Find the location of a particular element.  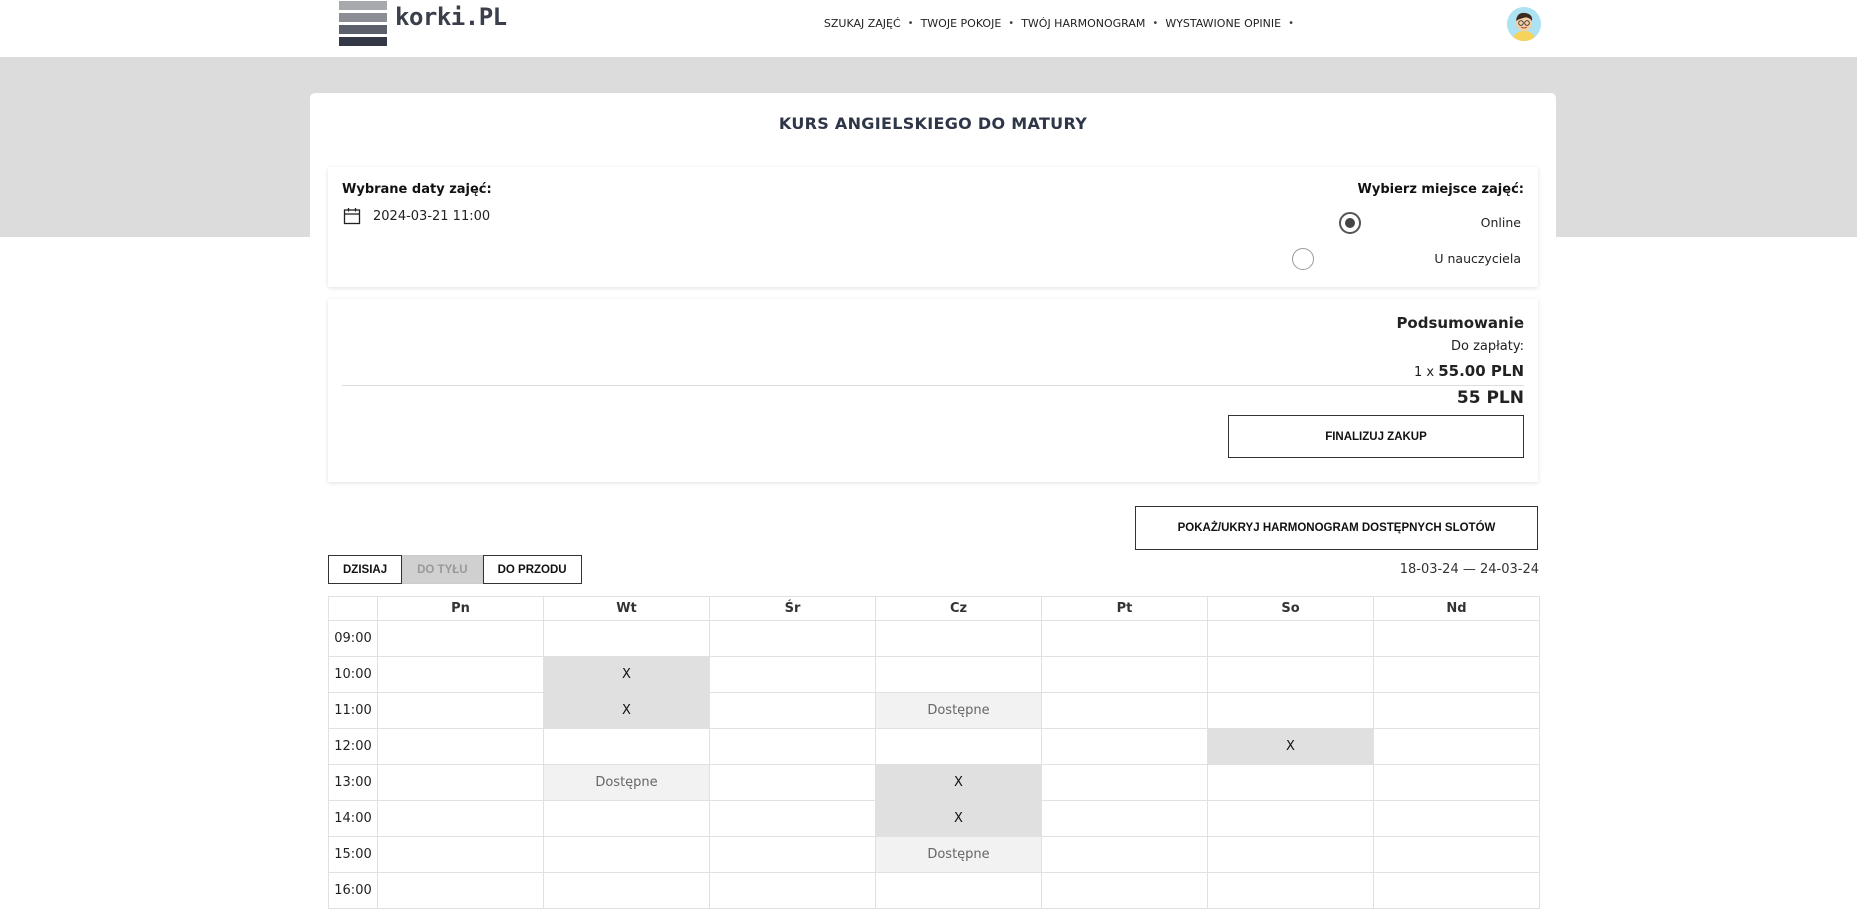

summary-line-item: 1 x 55.00 PLN is located at coordinates (1469, 371).